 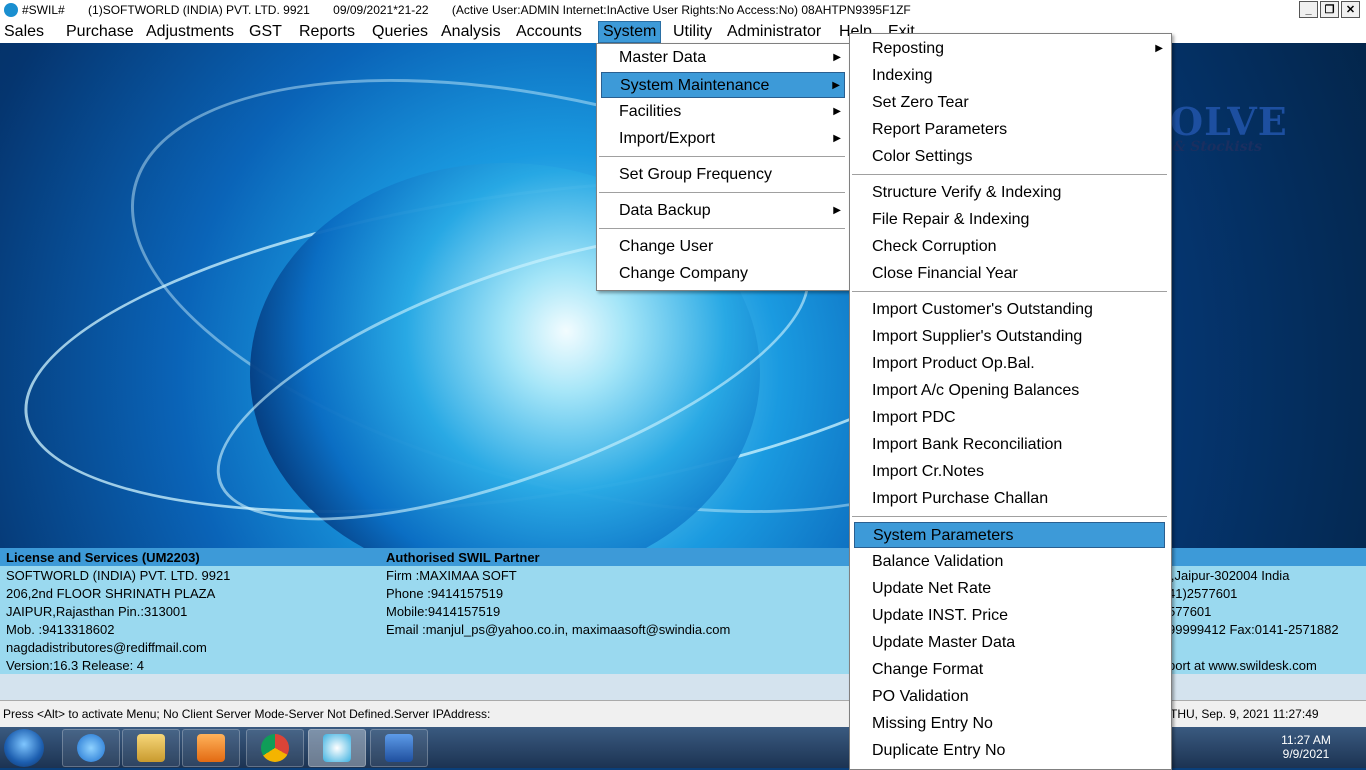 I want to click on company-logo-subtitle: s & Stockists, so click(x=1211, y=147).